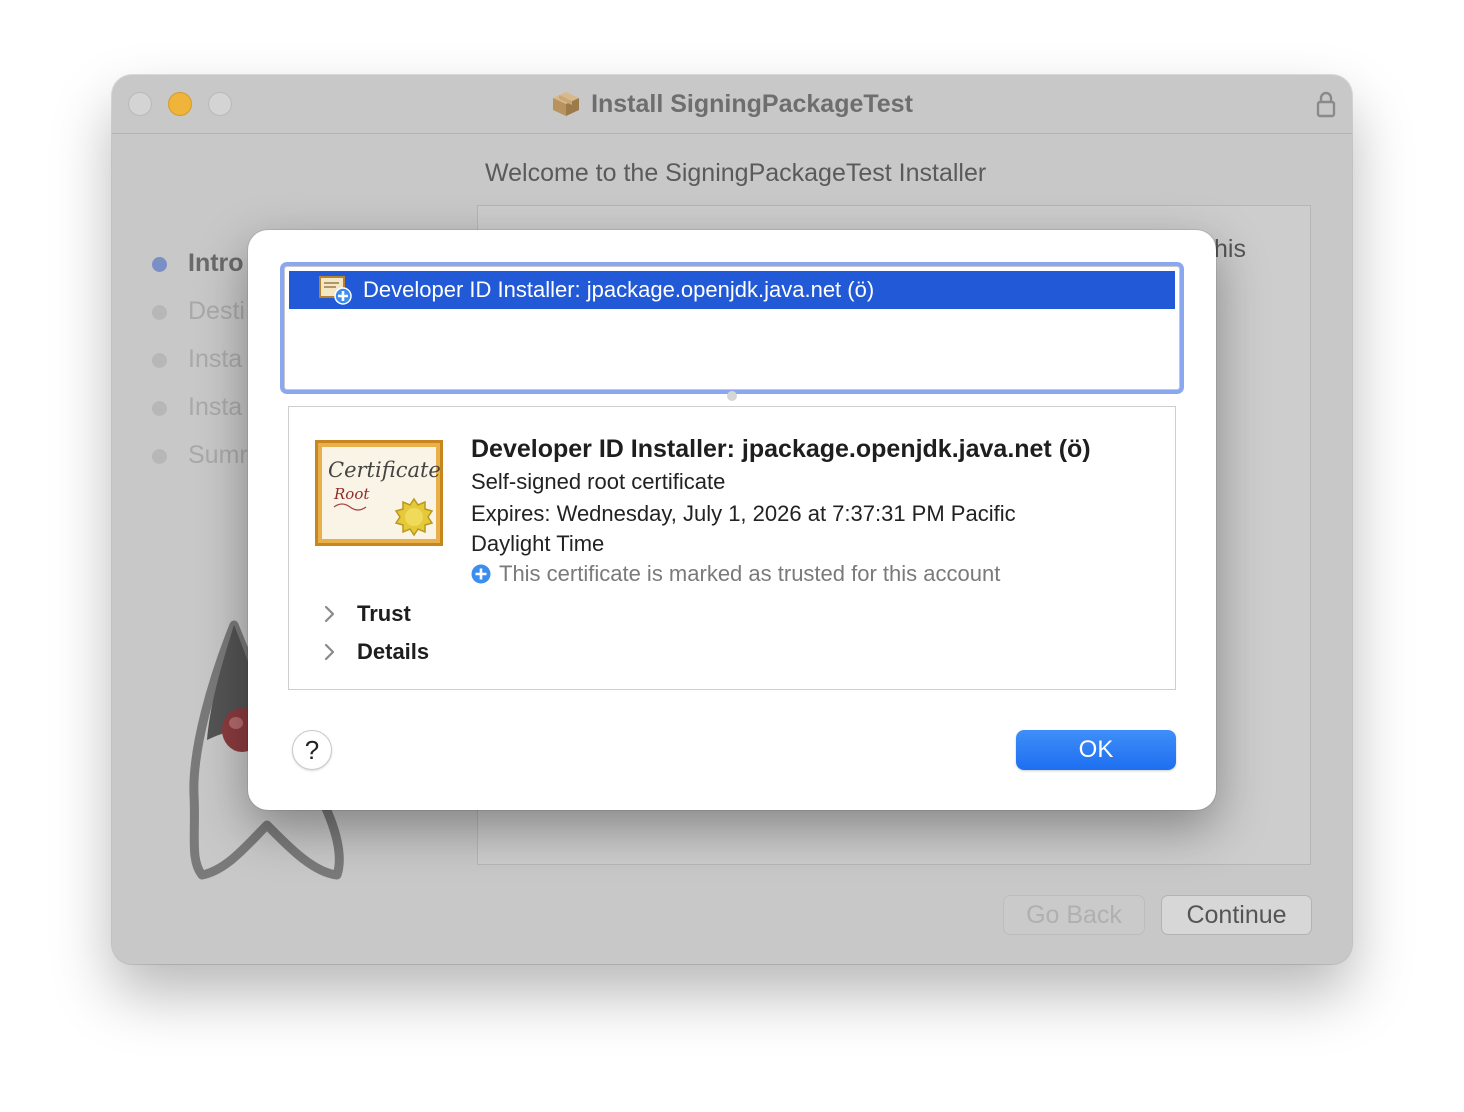 This screenshot has width=1464, height=1112. I want to click on ok-button: OK, so click(1096, 750).